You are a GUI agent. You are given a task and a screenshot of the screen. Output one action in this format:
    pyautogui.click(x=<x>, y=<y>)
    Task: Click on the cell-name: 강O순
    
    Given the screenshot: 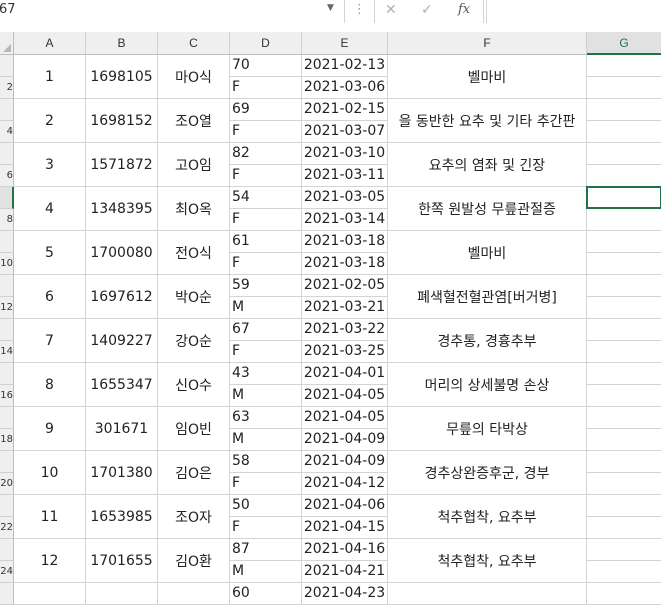 What is the action you would take?
    pyautogui.click(x=194, y=341)
    